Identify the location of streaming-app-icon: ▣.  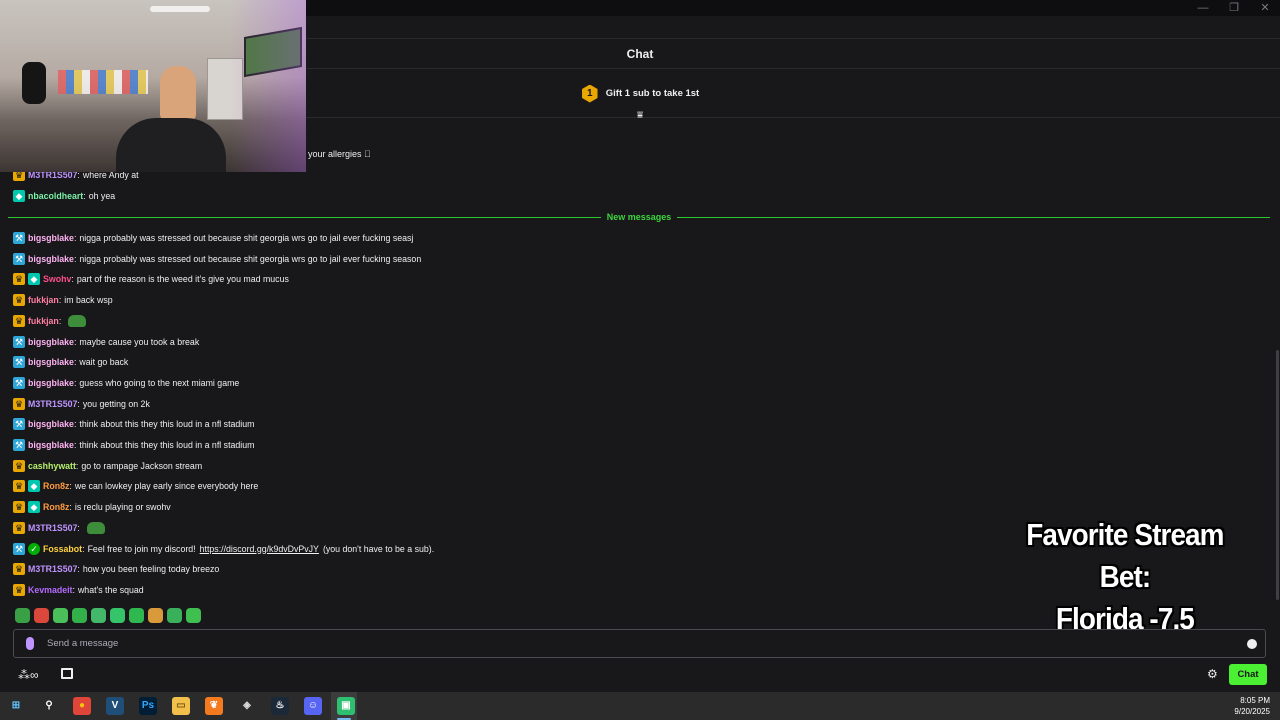
(346, 706).